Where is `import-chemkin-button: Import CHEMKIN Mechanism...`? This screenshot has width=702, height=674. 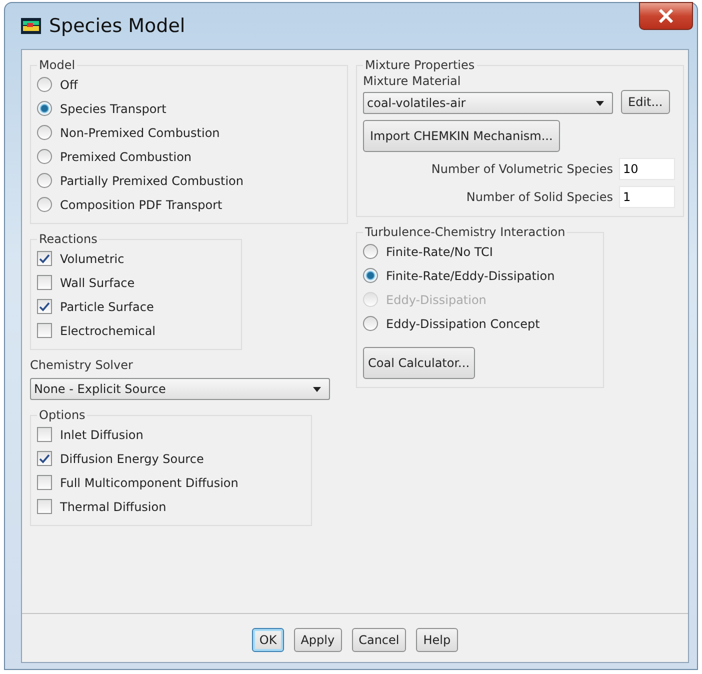 import-chemkin-button: Import CHEMKIN Mechanism... is located at coordinates (461, 136).